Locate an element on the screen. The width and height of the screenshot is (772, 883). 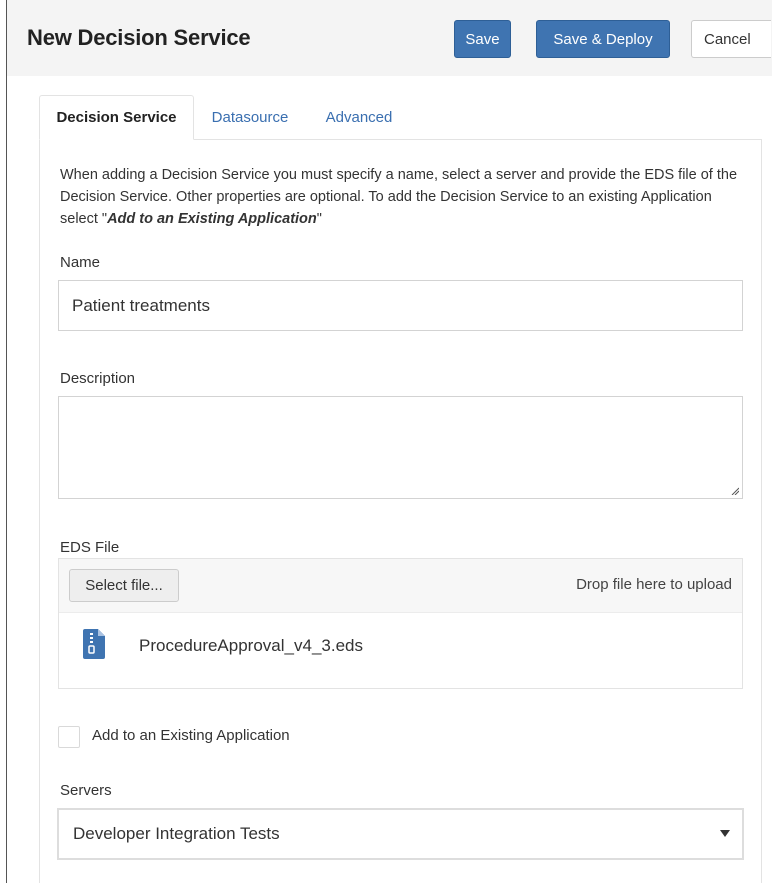
servers-select: Developer Integration Tests is located at coordinates (400, 834).